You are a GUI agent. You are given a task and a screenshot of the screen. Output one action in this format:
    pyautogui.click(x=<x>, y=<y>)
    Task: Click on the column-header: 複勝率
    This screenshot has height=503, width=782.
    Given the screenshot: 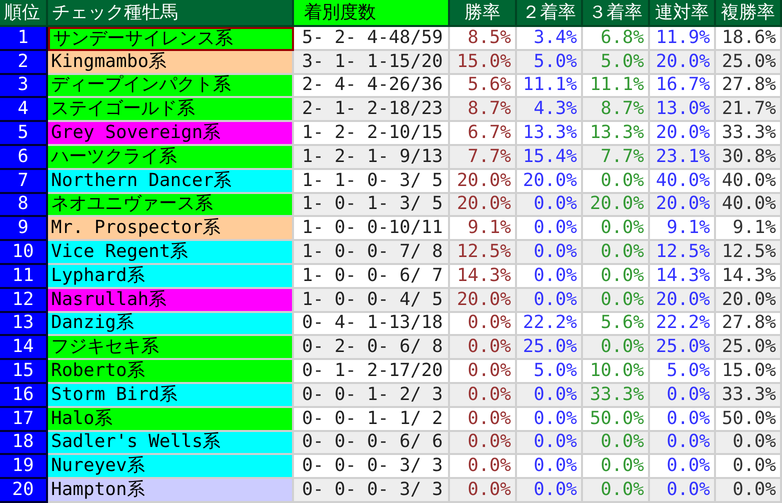 What is the action you would take?
    pyautogui.click(x=749, y=13)
    